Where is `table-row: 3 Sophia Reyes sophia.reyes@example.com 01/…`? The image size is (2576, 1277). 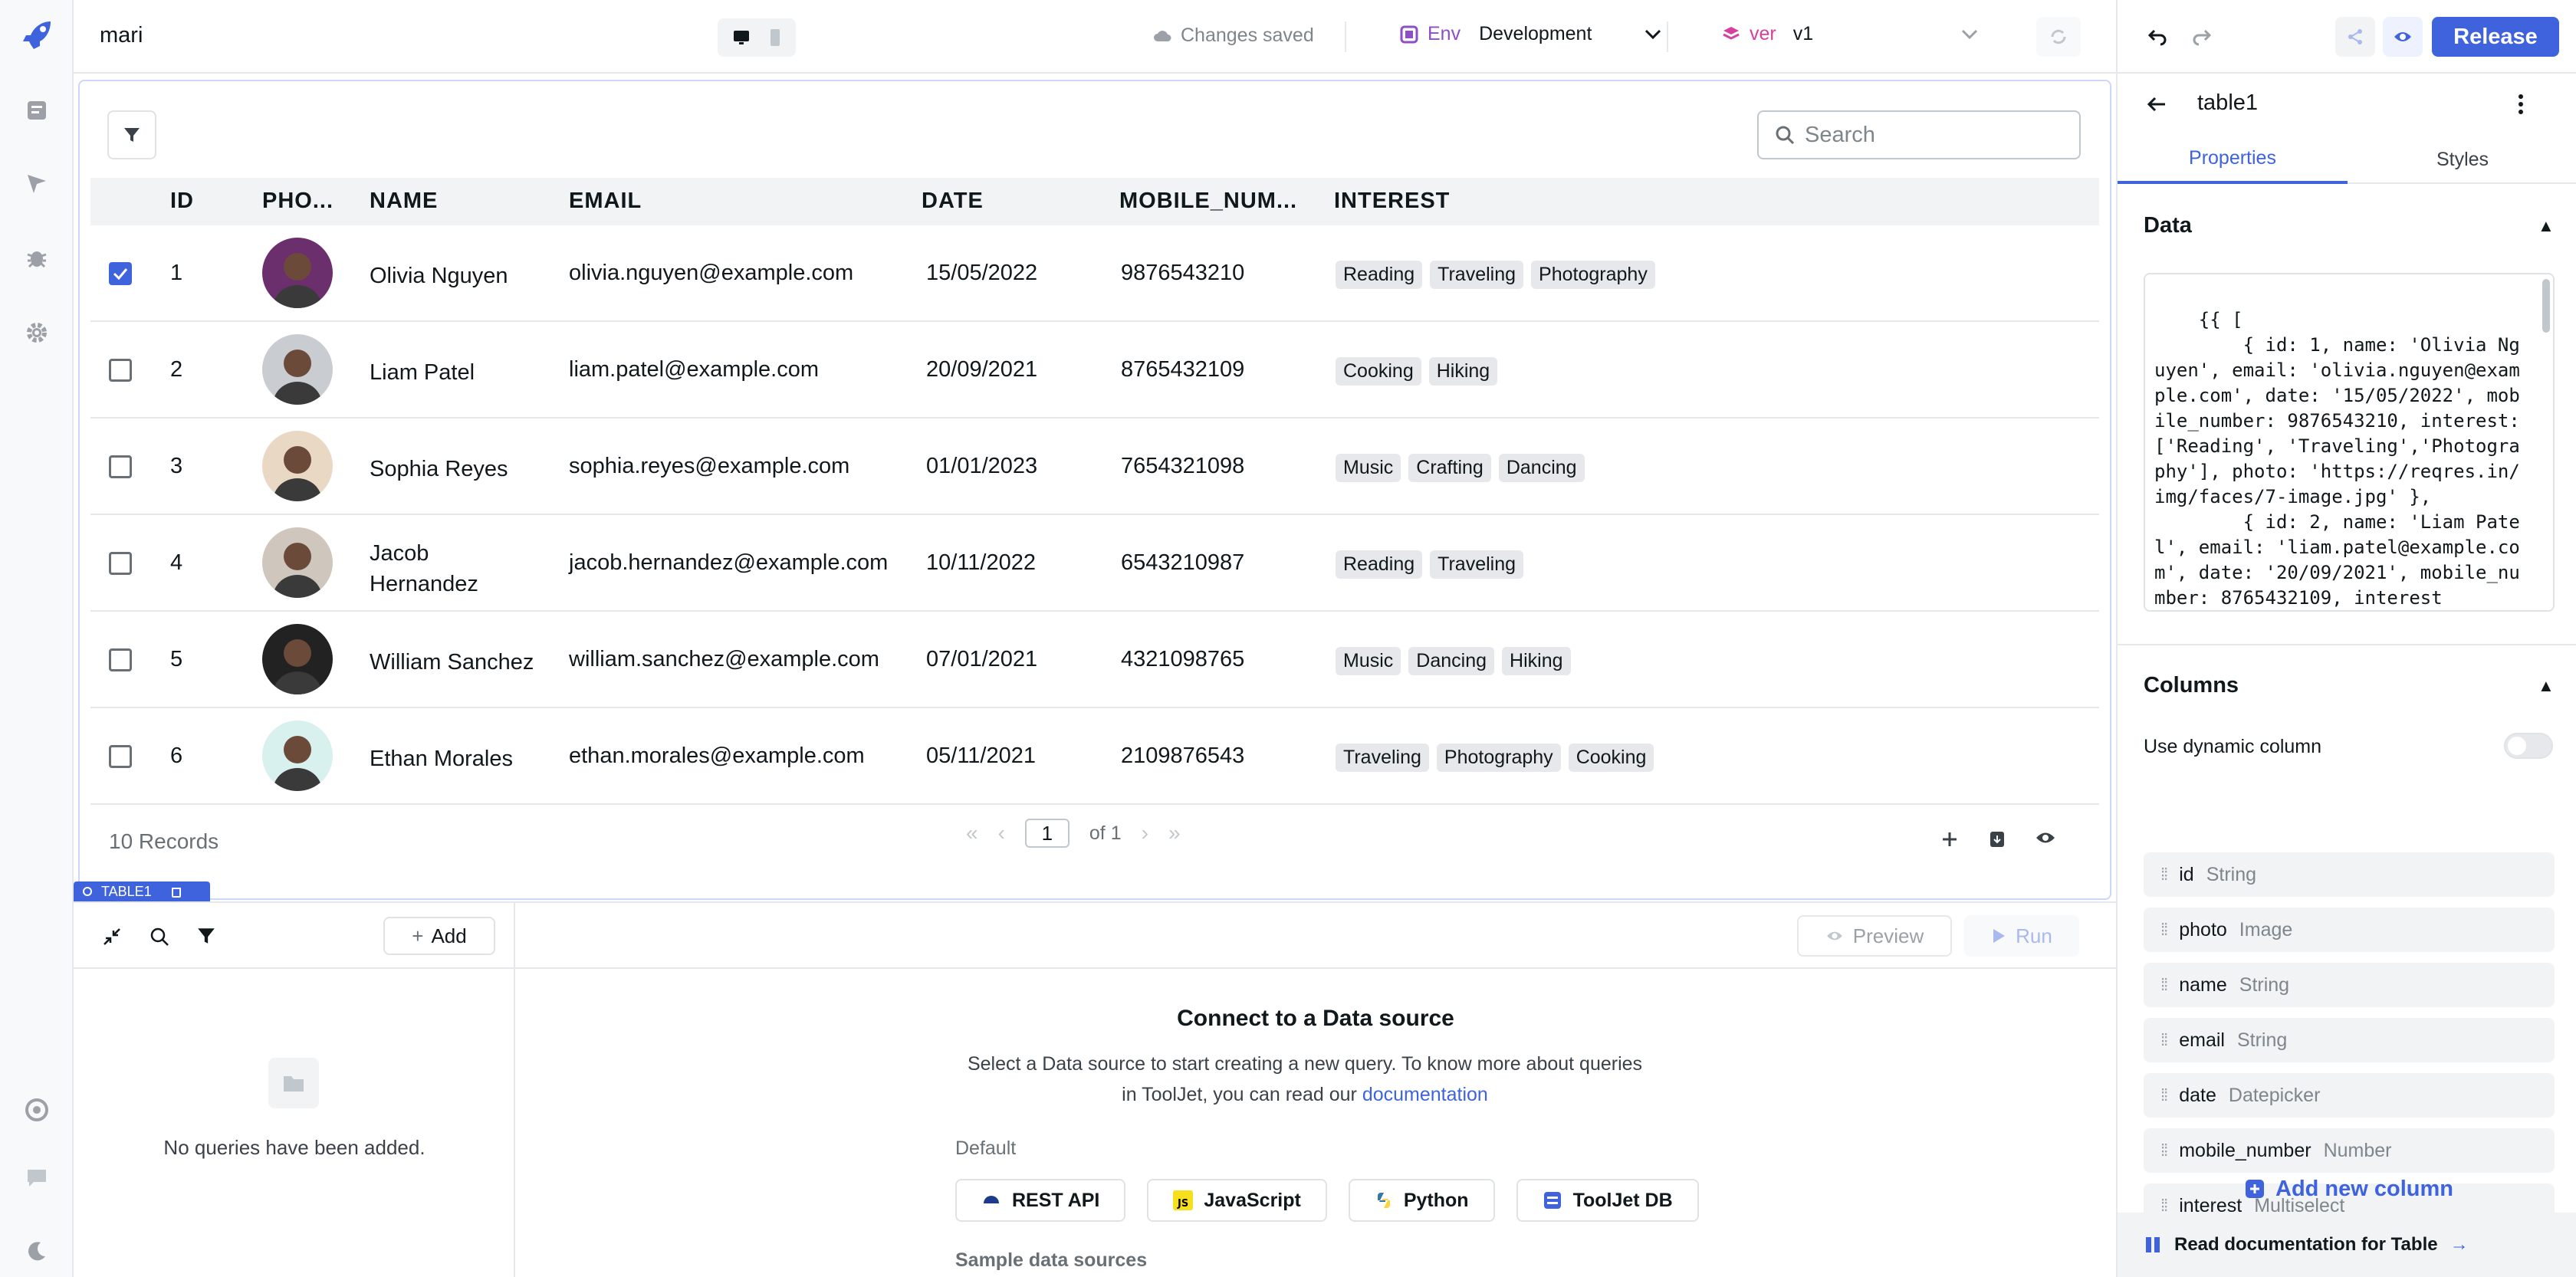 table-row: 3 Sophia Reyes sophia.reyes@example.com 01/… is located at coordinates (1095, 467).